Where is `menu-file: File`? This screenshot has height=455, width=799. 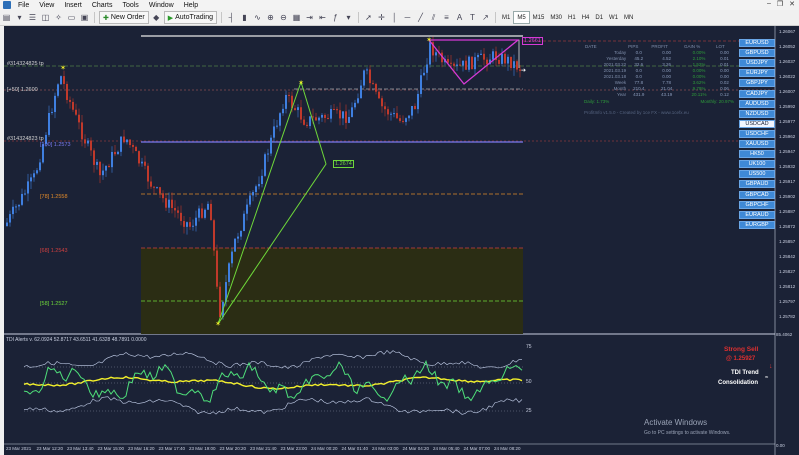 menu-file: File is located at coordinates (23, 5).